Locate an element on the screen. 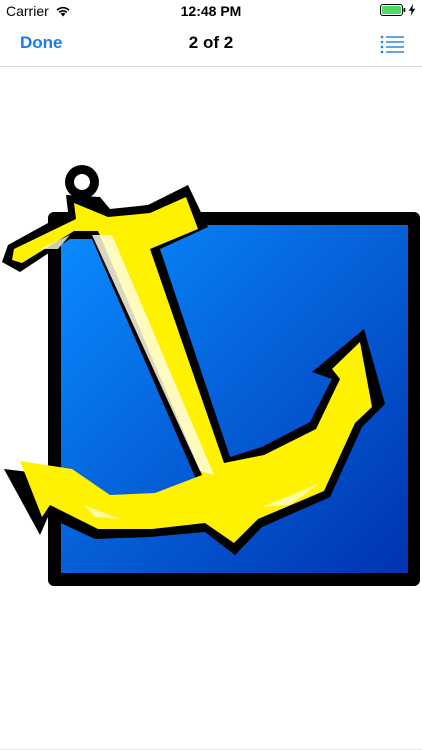 Image resolution: width=422 pixels, height=750 pixels. status-time: 12:48 PM is located at coordinates (211, 11).